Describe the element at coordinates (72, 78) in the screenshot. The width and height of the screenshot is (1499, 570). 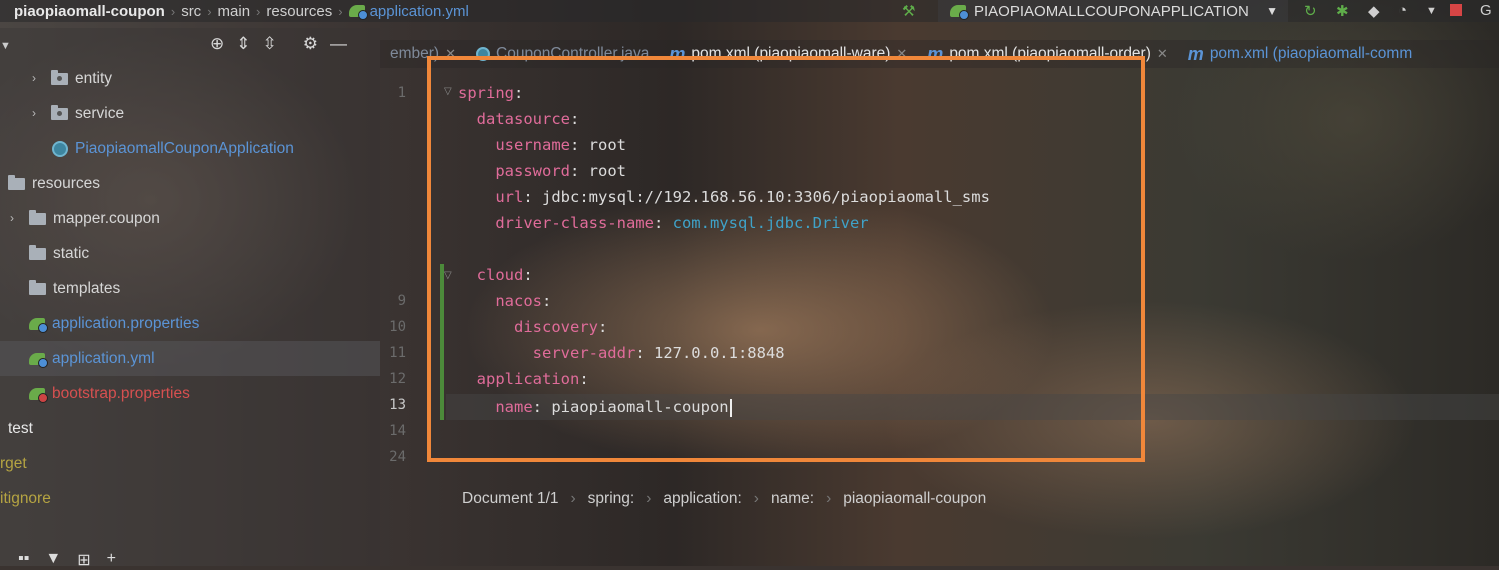
I see `tree-item-entity: › entity` at that location.